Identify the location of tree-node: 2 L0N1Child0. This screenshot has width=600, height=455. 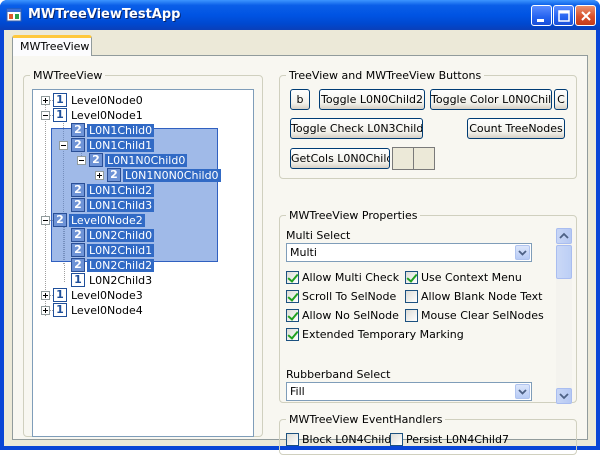
(133, 130).